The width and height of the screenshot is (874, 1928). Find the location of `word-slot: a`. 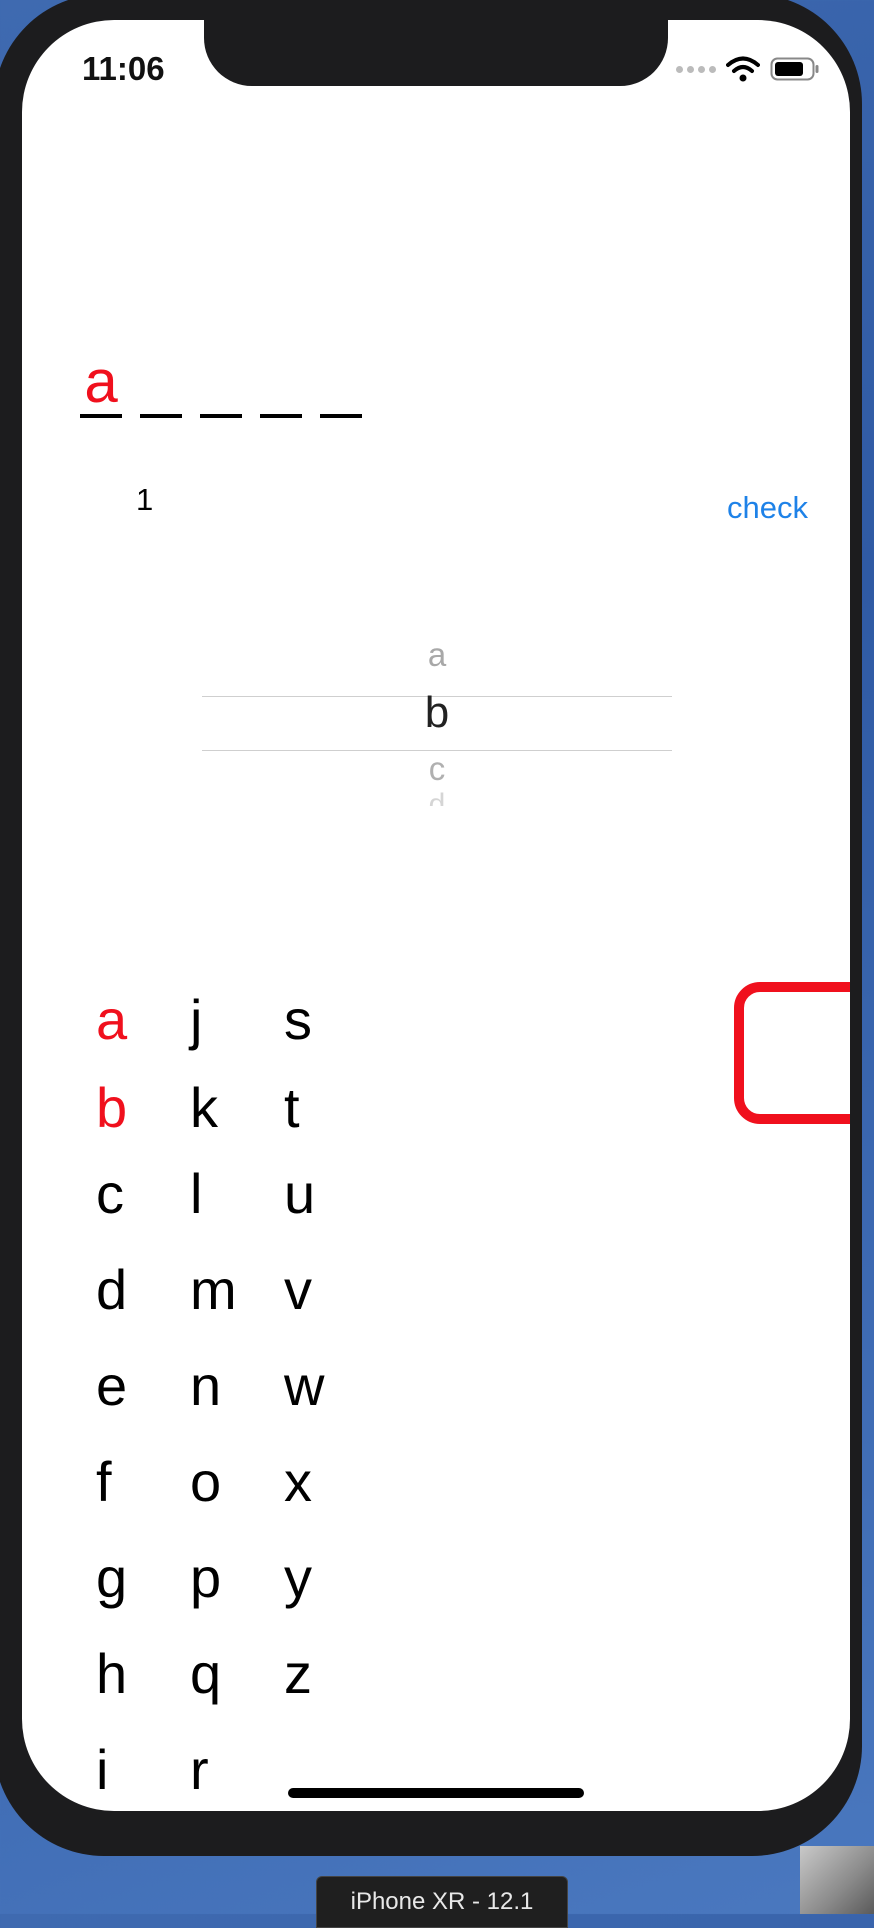

word-slot: a is located at coordinates (101, 384).